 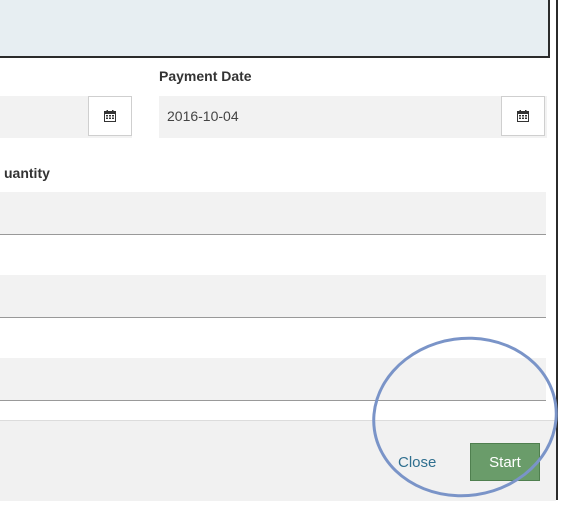 What do you see at coordinates (273, 213) in the screenshot?
I see `quantity-input` at bounding box center [273, 213].